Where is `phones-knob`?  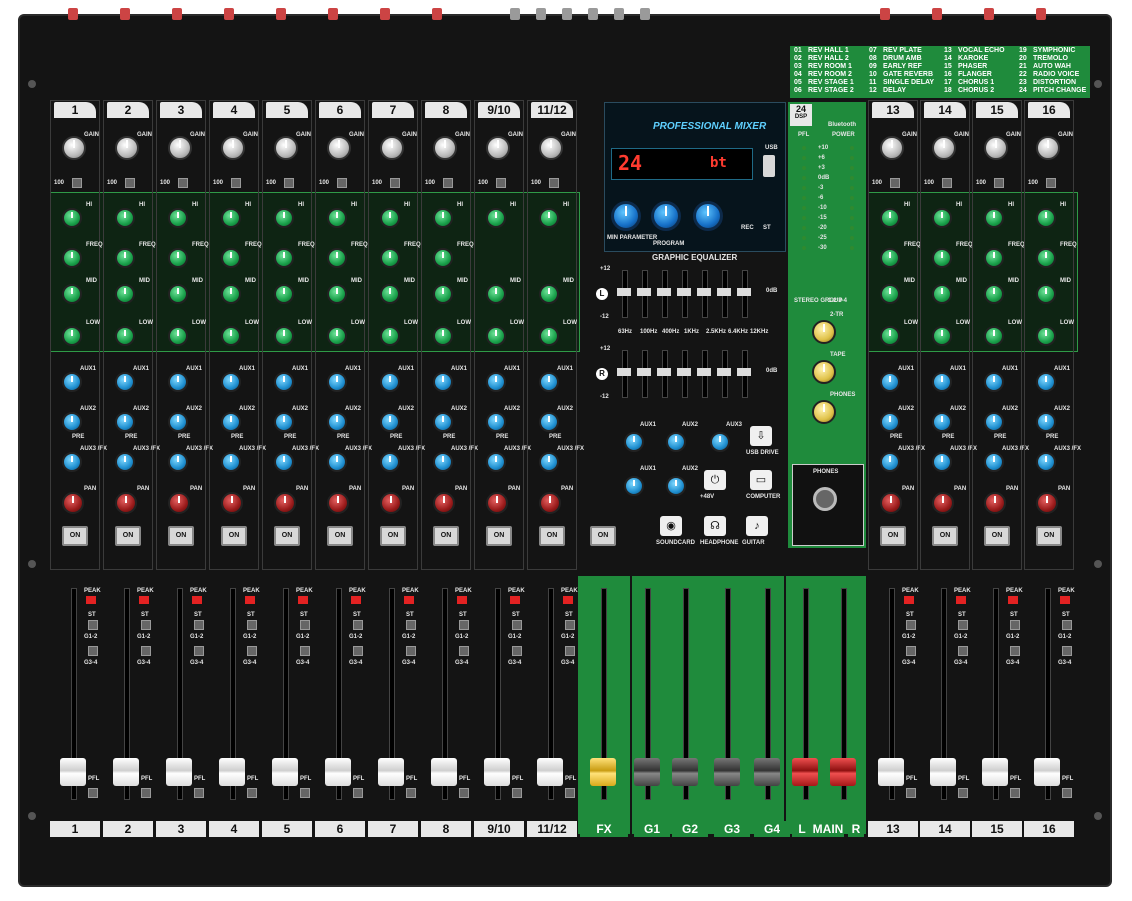 phones-knob is located at coordinates (824, 412).